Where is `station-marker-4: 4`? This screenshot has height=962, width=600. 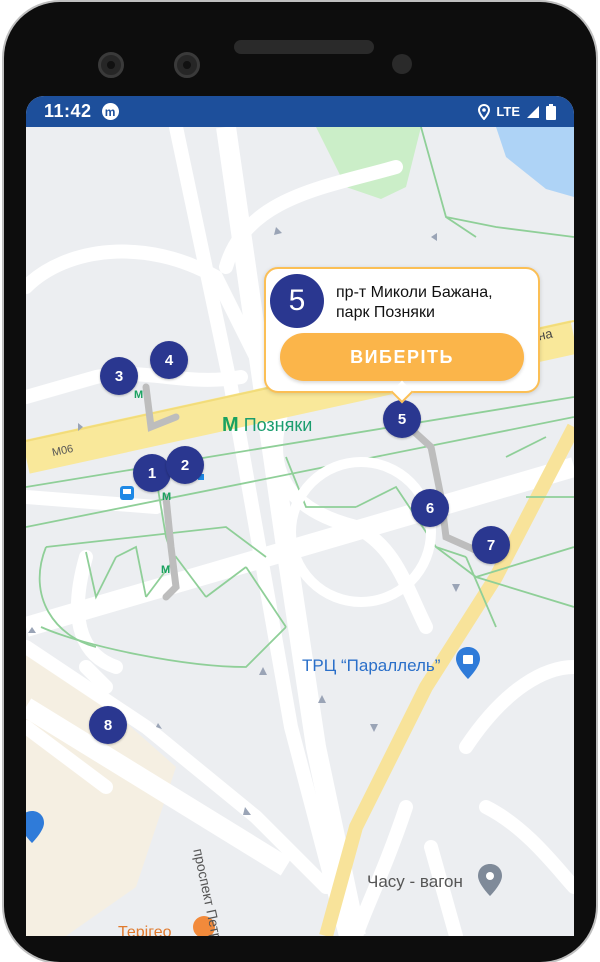
station-marker-4: 4 is located at coordinates (169, 360).